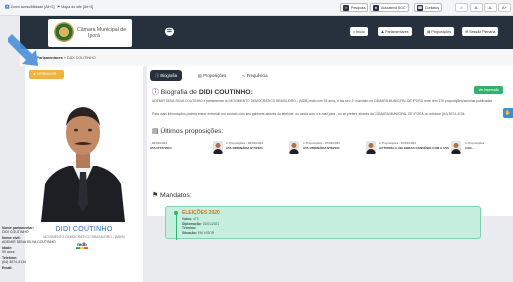 The image size is (513, 282). I want to click on print-button: Ver Impressão, so click(488, 90).